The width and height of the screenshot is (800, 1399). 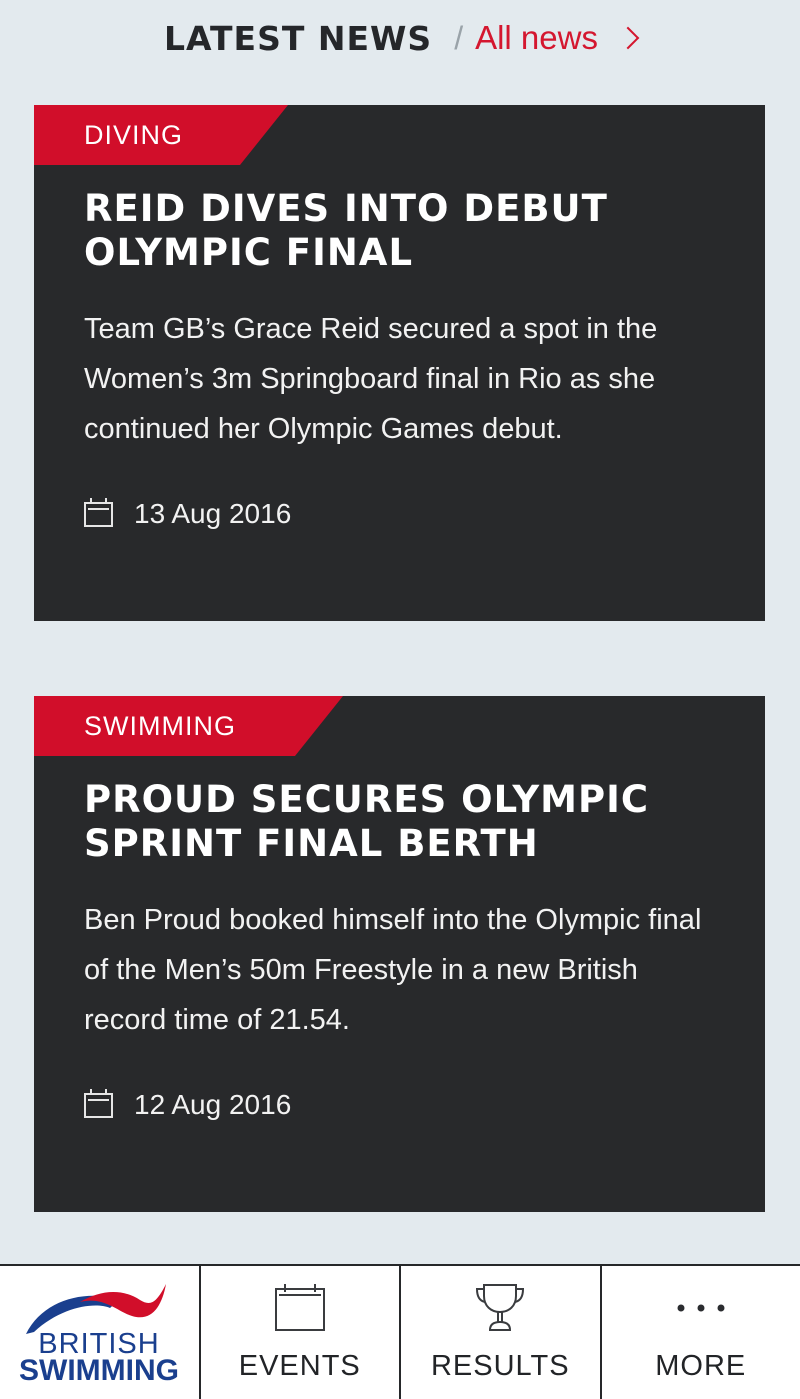 I want to click on tab-home-logo: BRITISH SWIMMING, so click(x=99, y=1332).